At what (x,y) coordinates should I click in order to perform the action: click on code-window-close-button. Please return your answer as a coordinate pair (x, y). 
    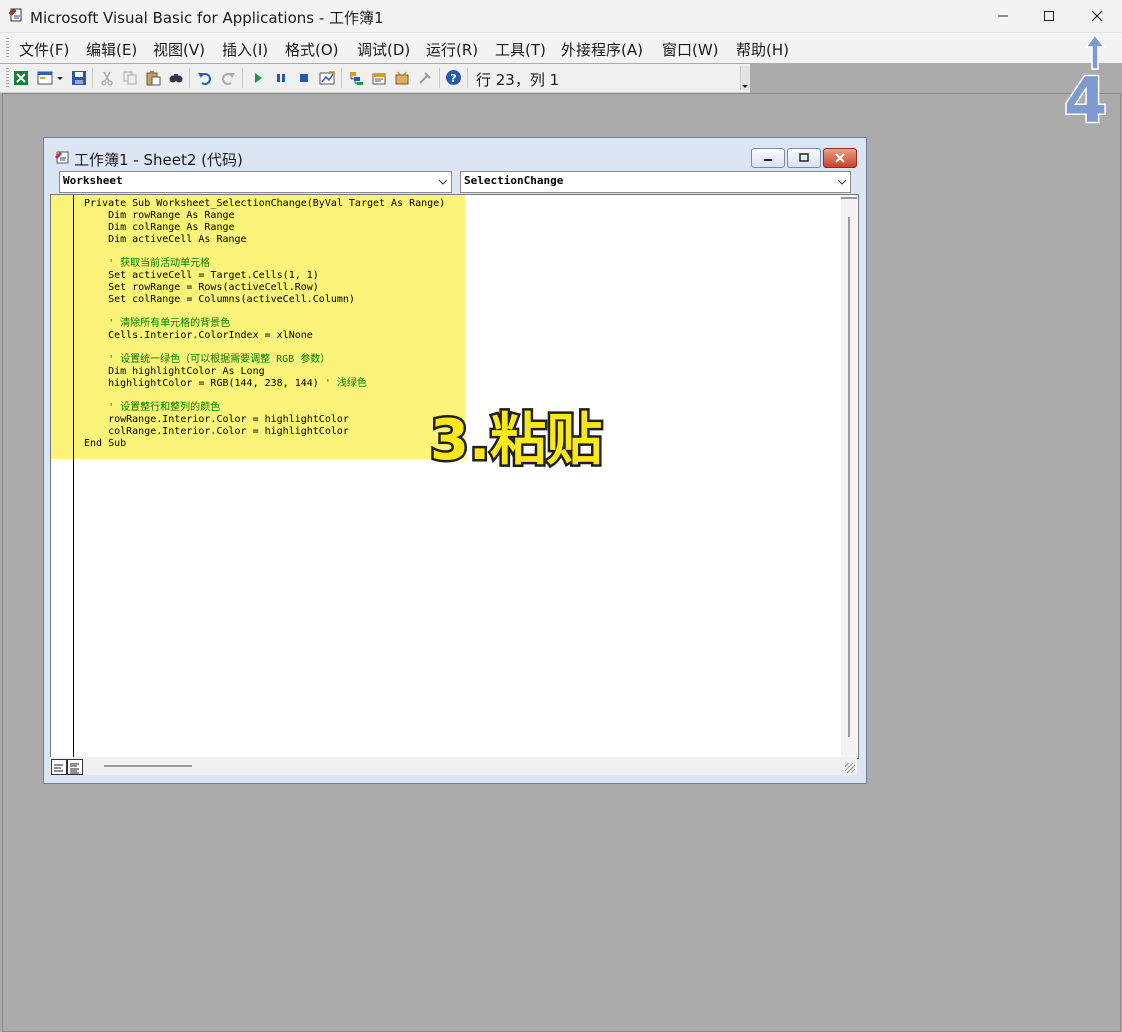
    Looking at the image, I should click on (840, 158).